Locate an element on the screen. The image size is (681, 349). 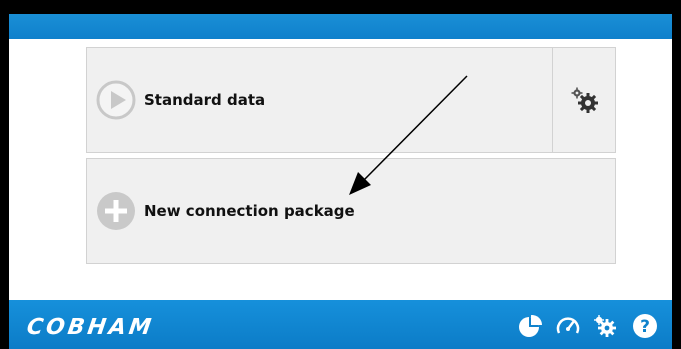
card-label-new-connection-package: New connection package is located at coordinates (249, 211).